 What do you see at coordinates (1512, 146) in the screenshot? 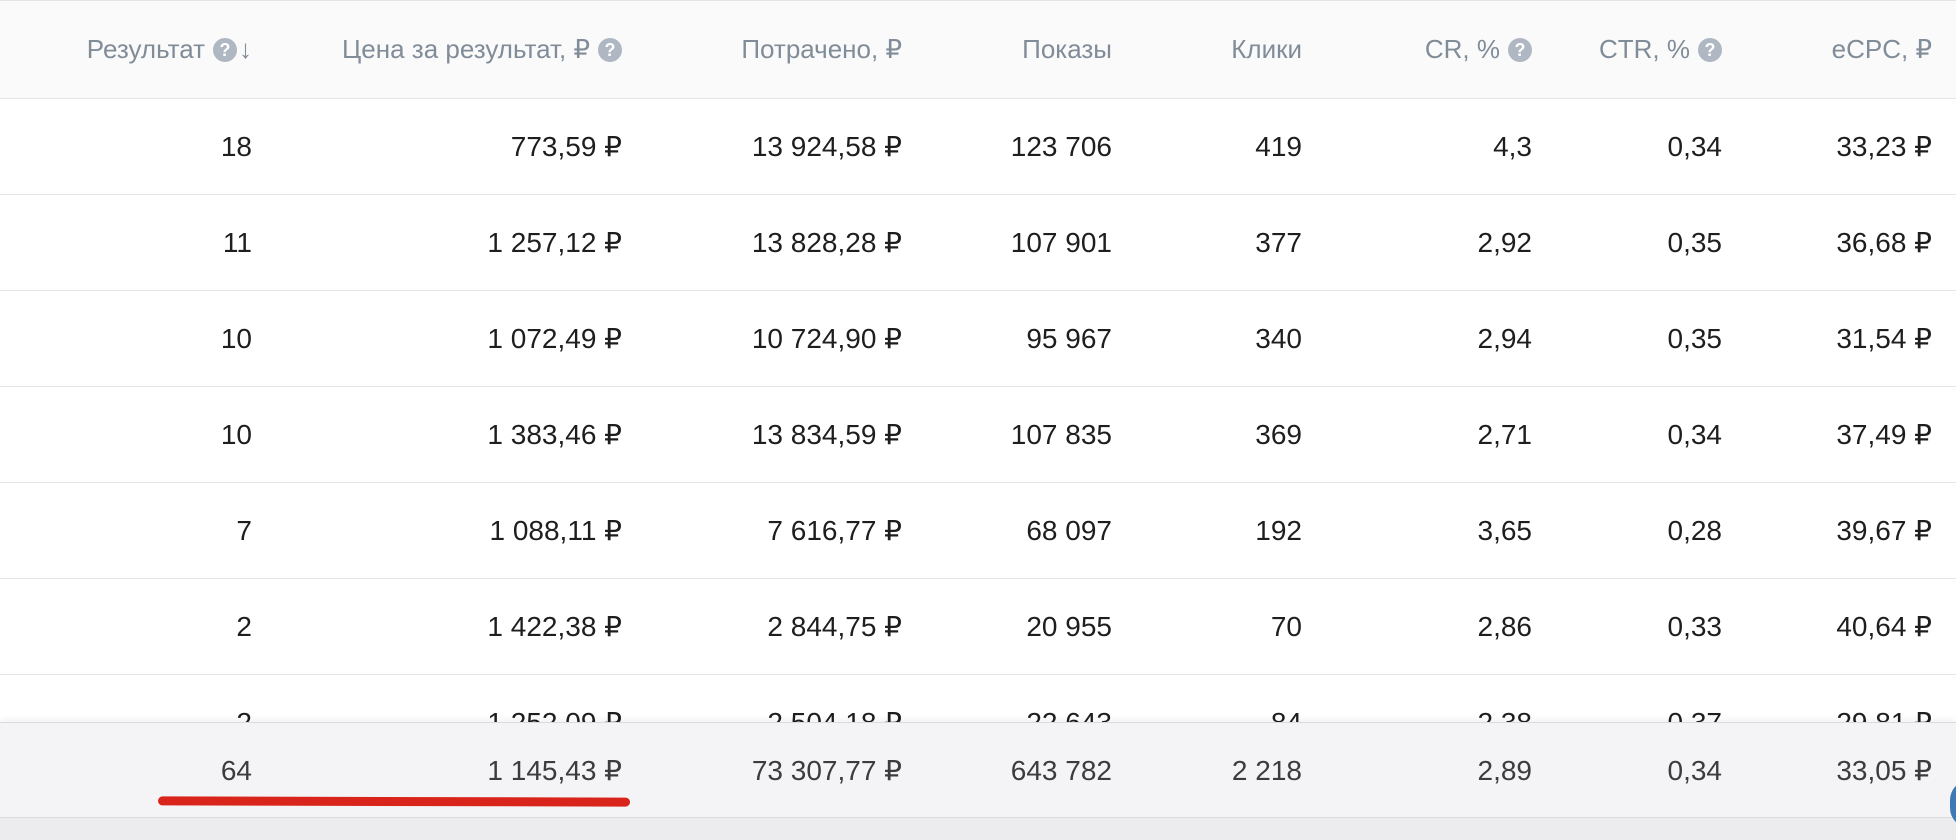
I see `cell-cr: 4,3` at bounding box center [1512, 146].